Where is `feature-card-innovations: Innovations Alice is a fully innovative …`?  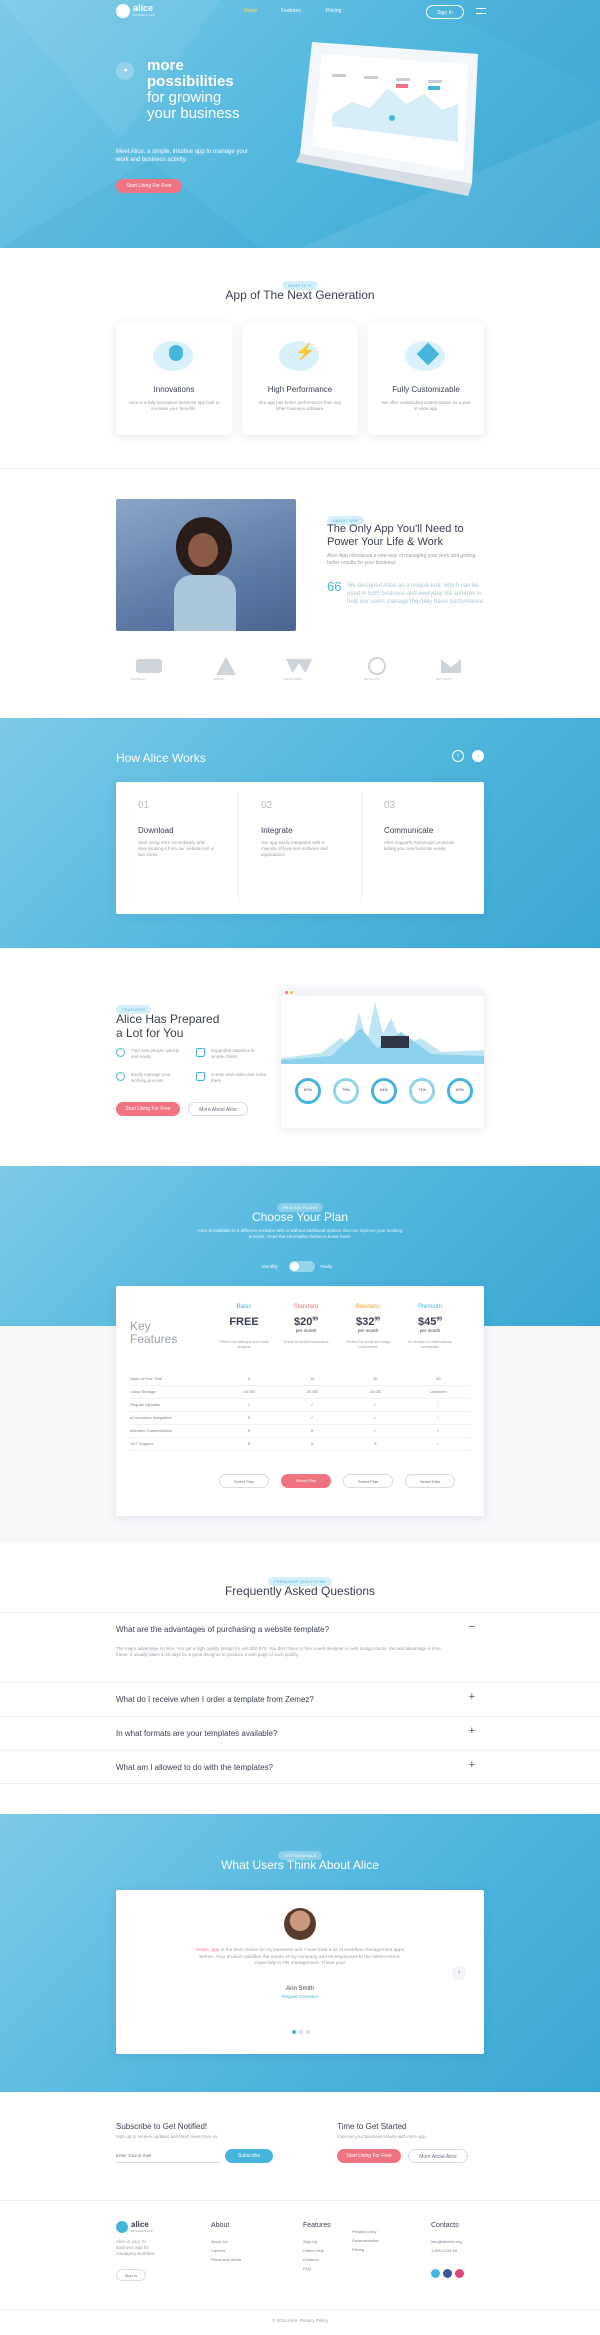 feature-card-innovations: Innovations Alice is a fully innovative … is located at coordinates (174, 379).